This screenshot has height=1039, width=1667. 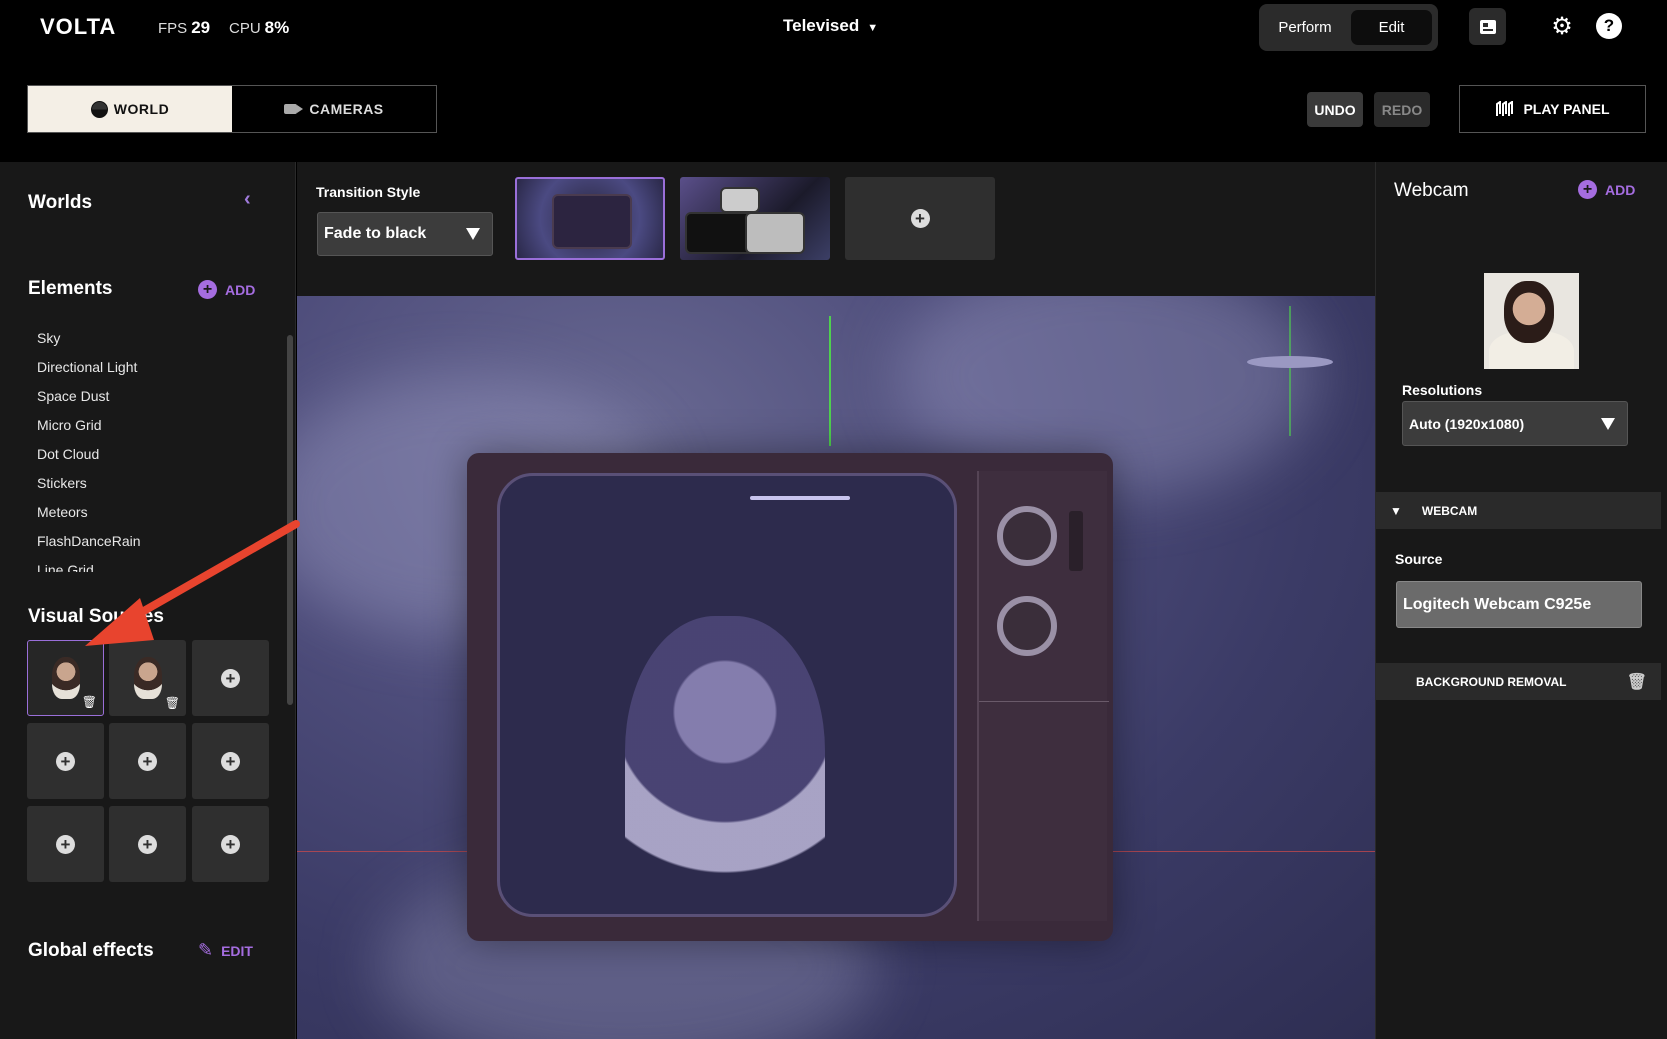 What do you see at coordinates (60, 202) in the screenshot?
I see `worlds-title: Worlds` at bounding box center [60, 202].